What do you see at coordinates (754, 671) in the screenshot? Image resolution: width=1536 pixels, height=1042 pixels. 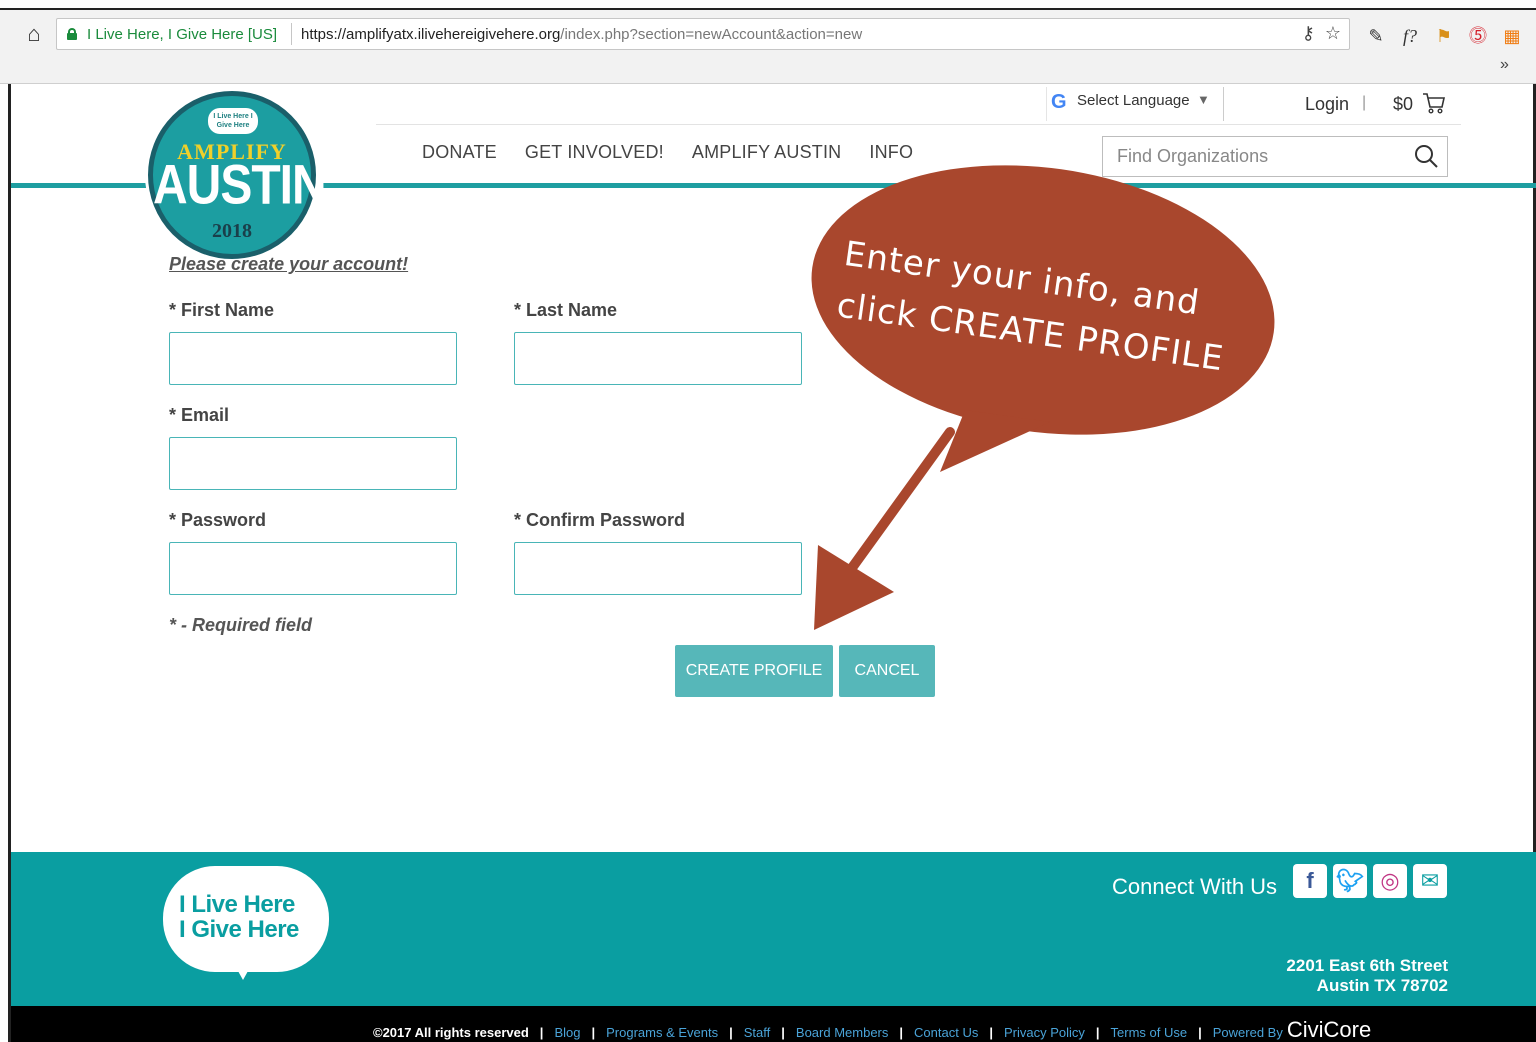 I see `create-profile-button: CREATE PROFILE` at bounding box center [754, 671].